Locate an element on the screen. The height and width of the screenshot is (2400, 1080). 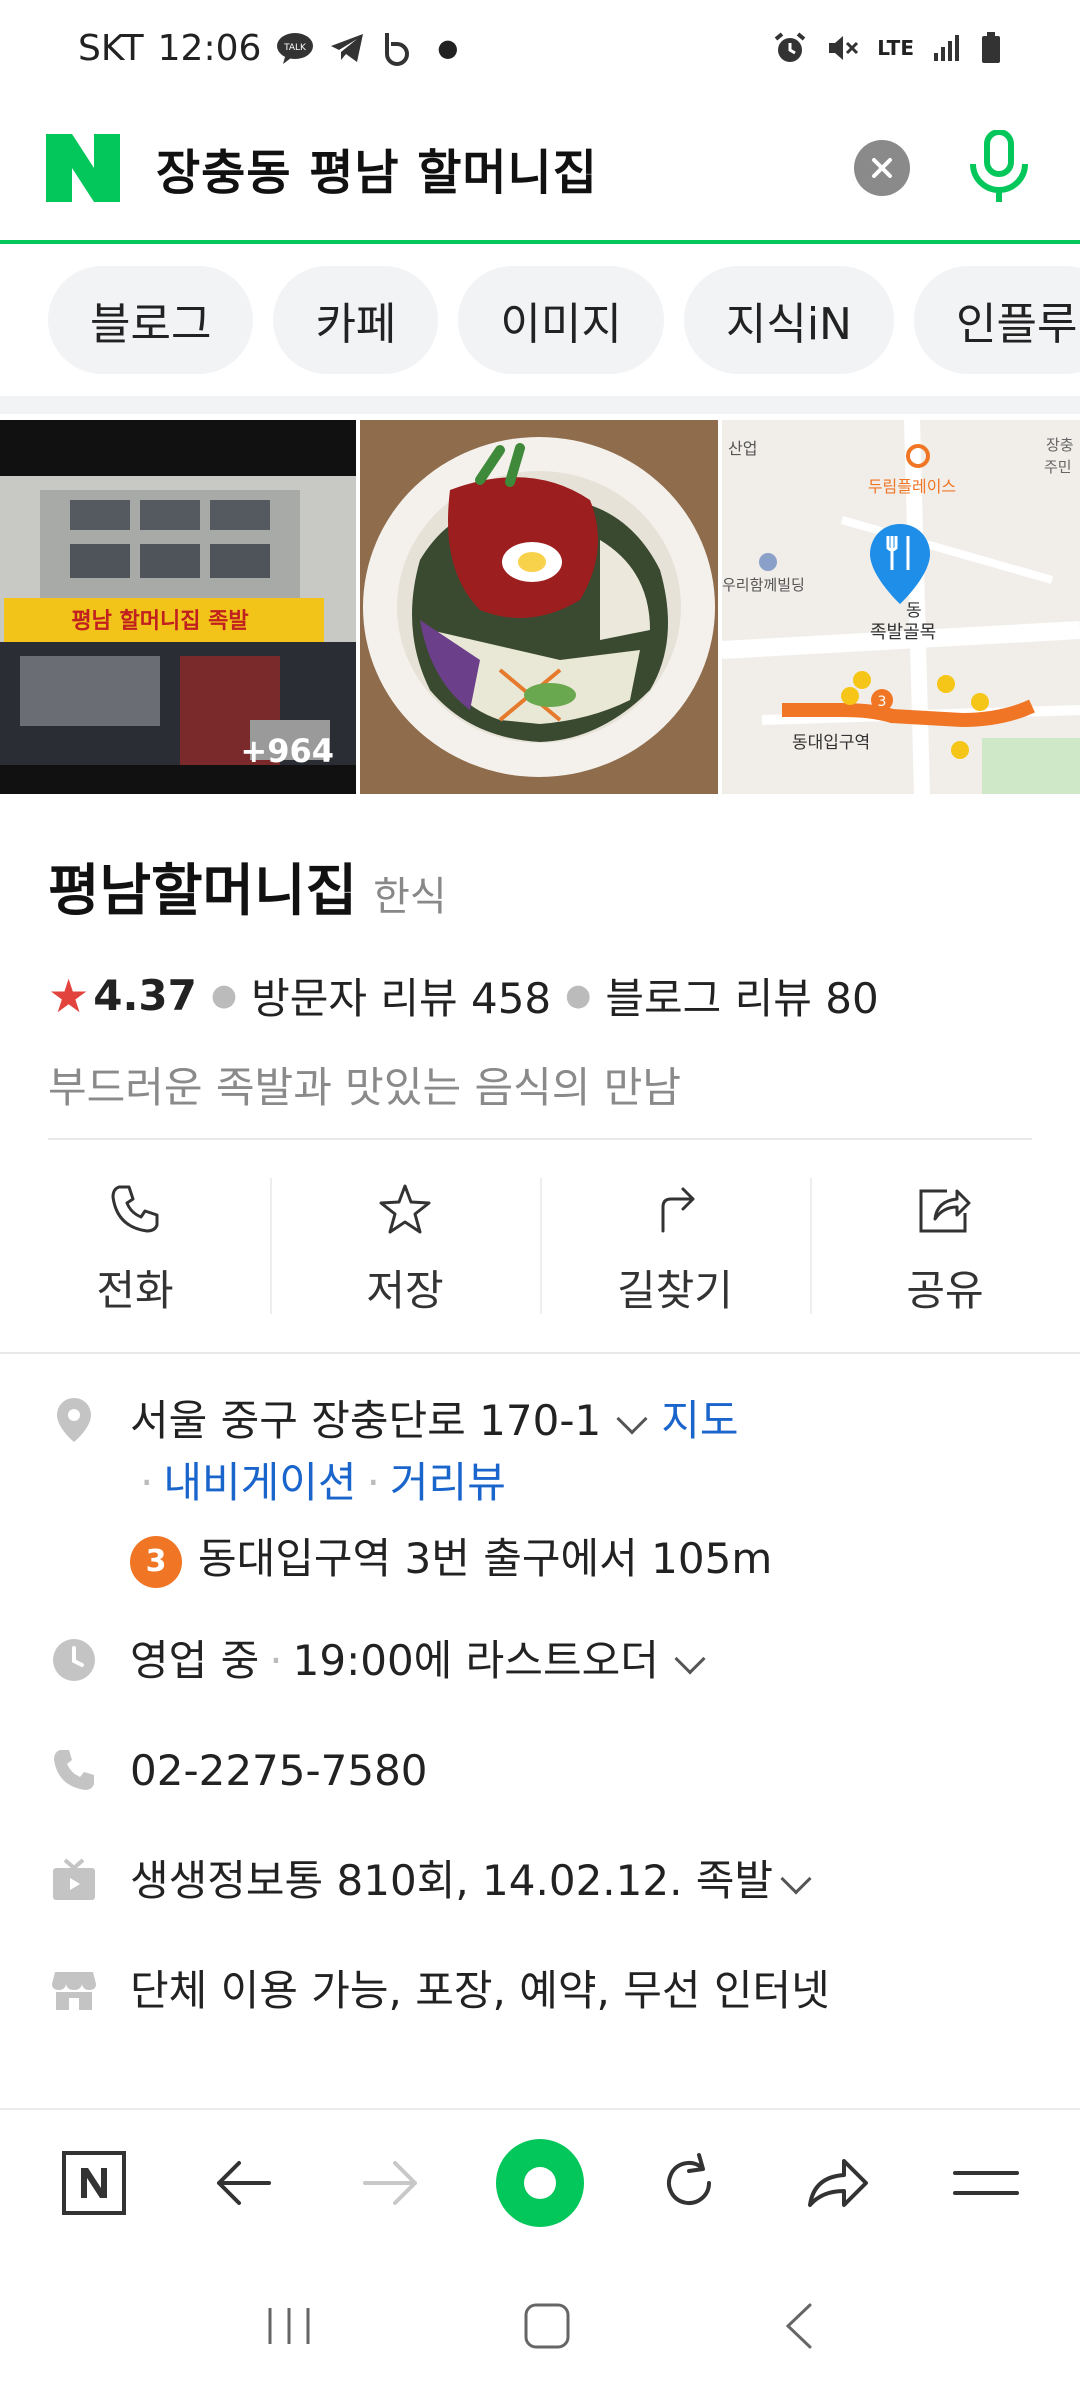
refresh-icon is located at coordinates (688, 2179).